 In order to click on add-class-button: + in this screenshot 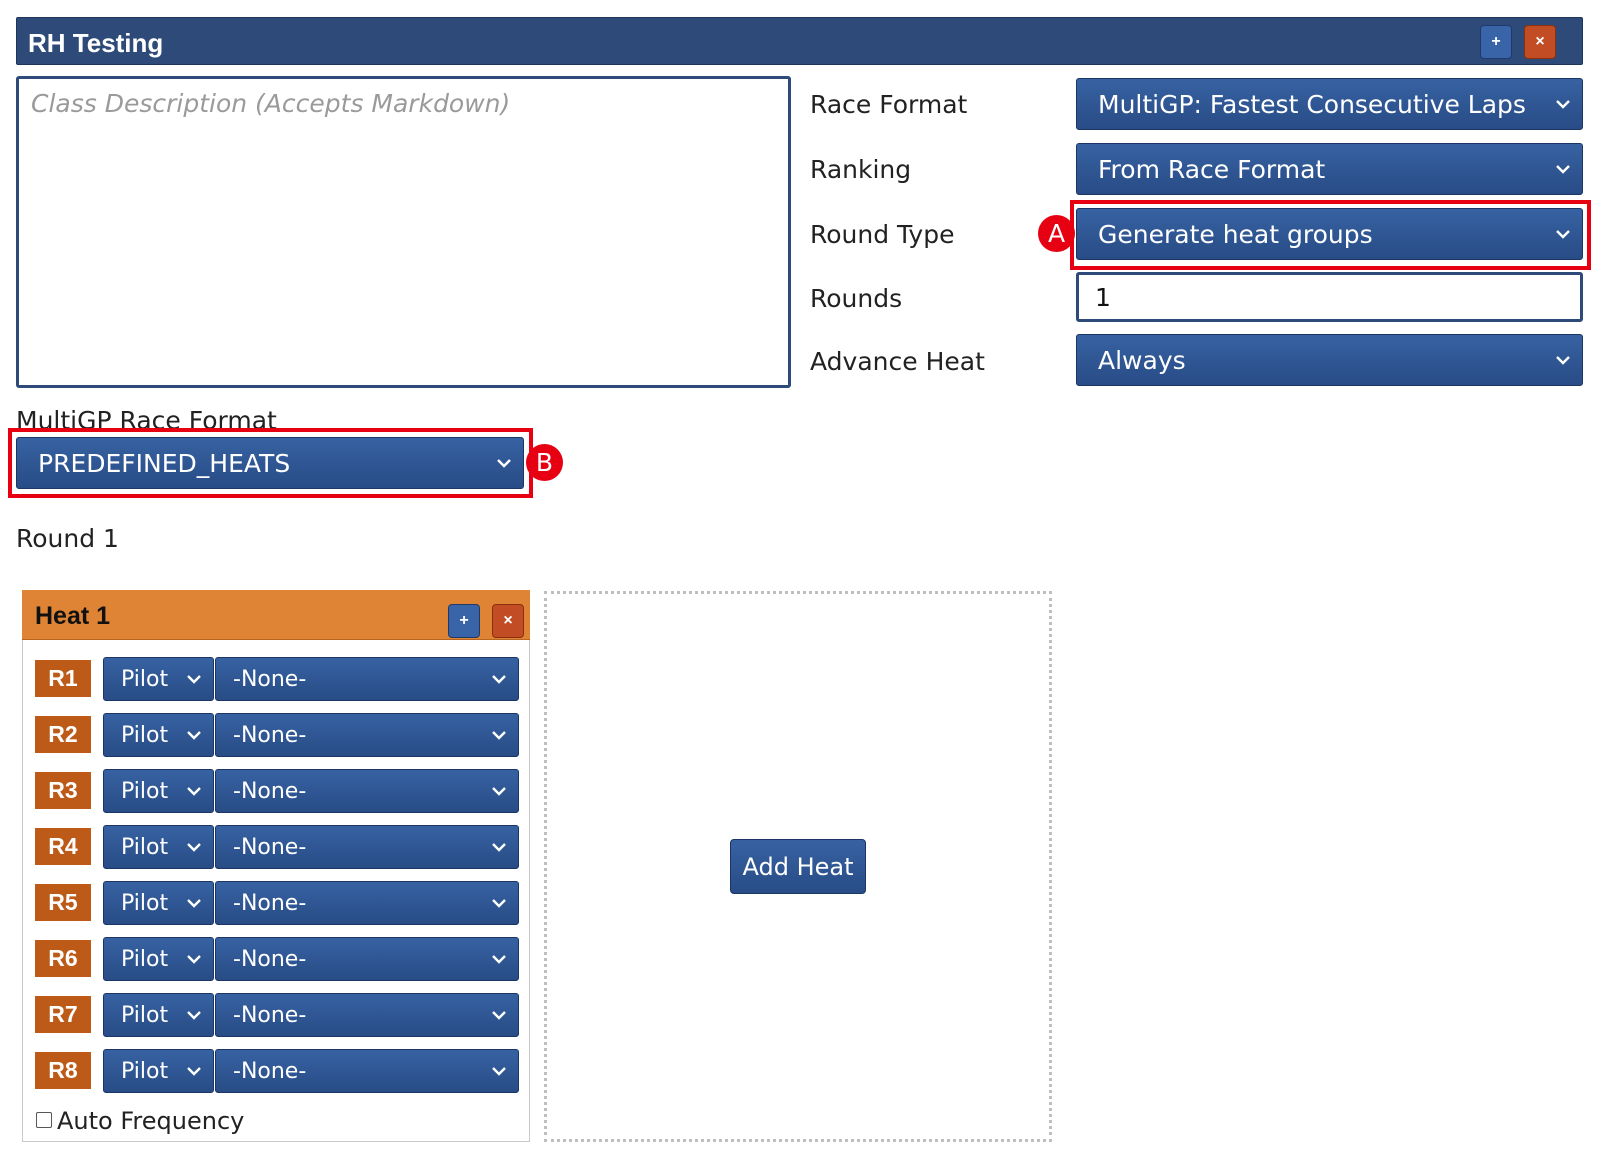, I will do `click(1496, 42)`.